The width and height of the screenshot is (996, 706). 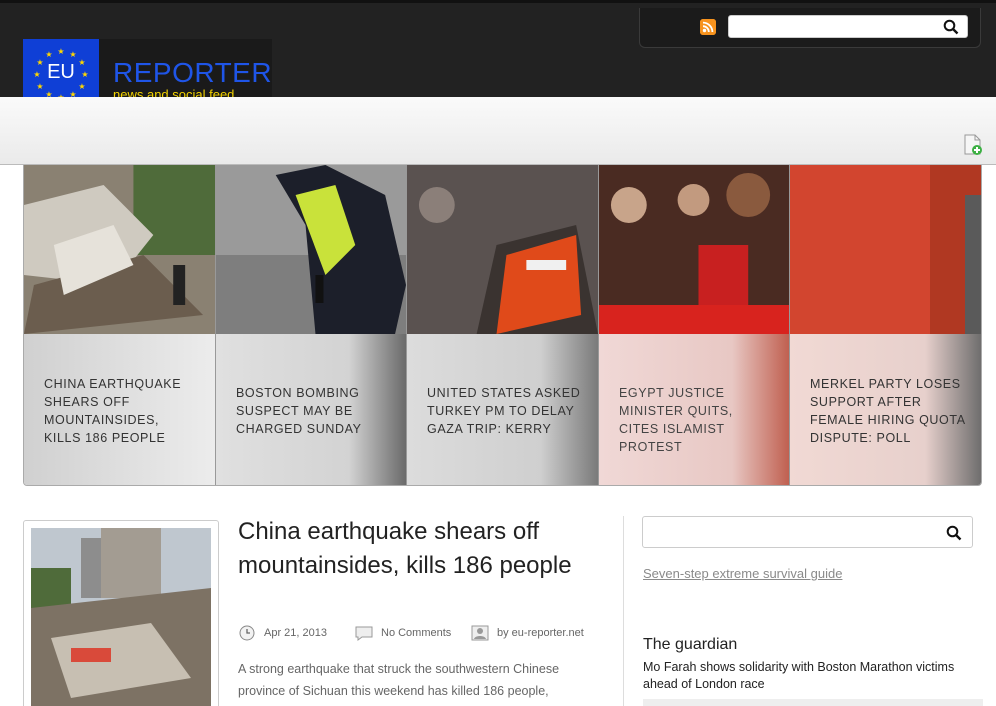 I want to click on sidebar-list-strip, so click(x=813, y=702).